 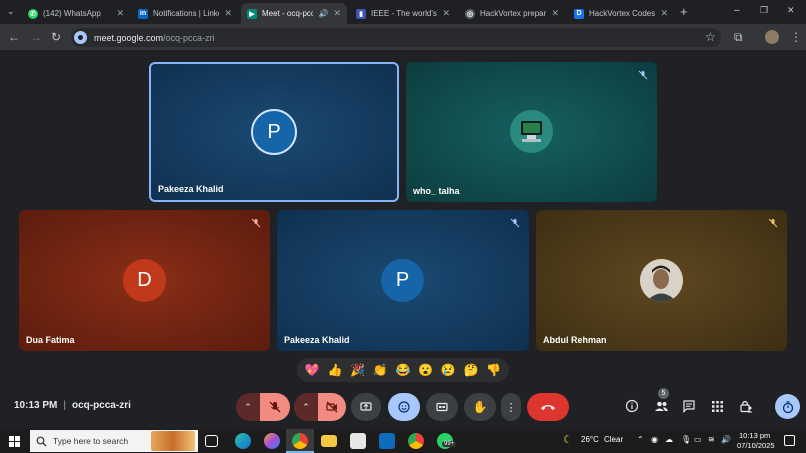 I want to click on close-window-button: ✕, so click(x=791, y=10).